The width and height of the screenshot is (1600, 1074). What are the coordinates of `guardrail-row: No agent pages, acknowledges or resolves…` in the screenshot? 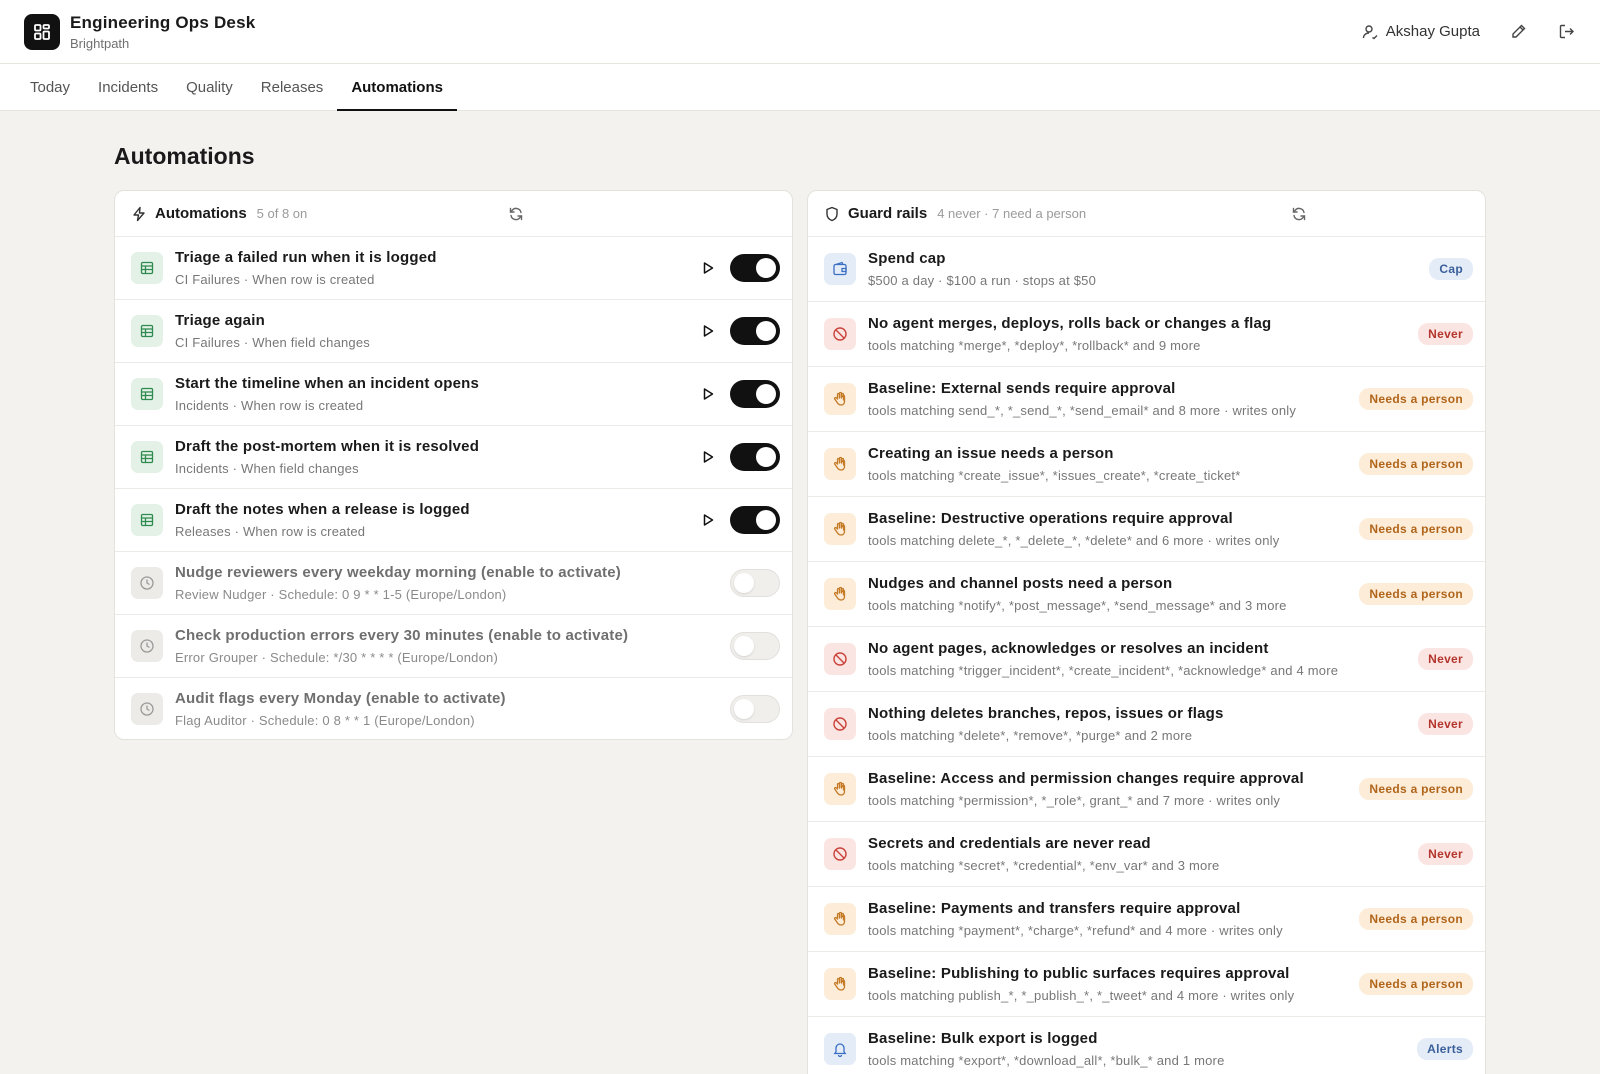 It's located at (1146, 659).